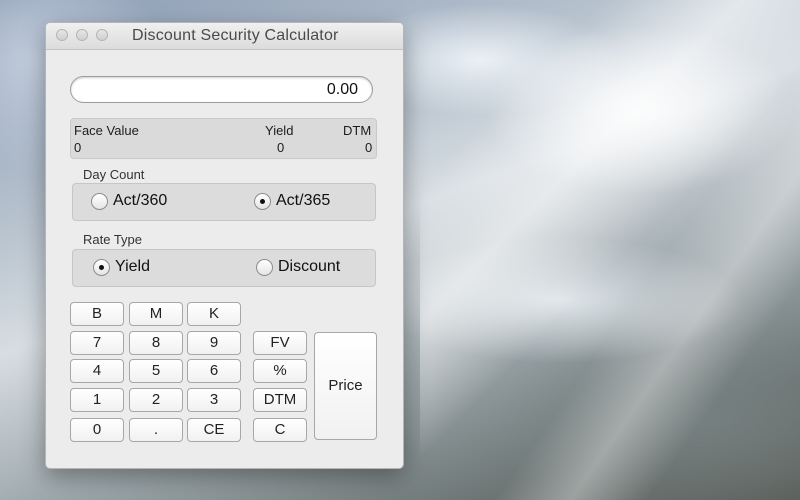 The image size is (800, 500). Describe the element at coordinates (113, 239) in the screenshot. I see `rate-type-label: Rate Type` at that location.